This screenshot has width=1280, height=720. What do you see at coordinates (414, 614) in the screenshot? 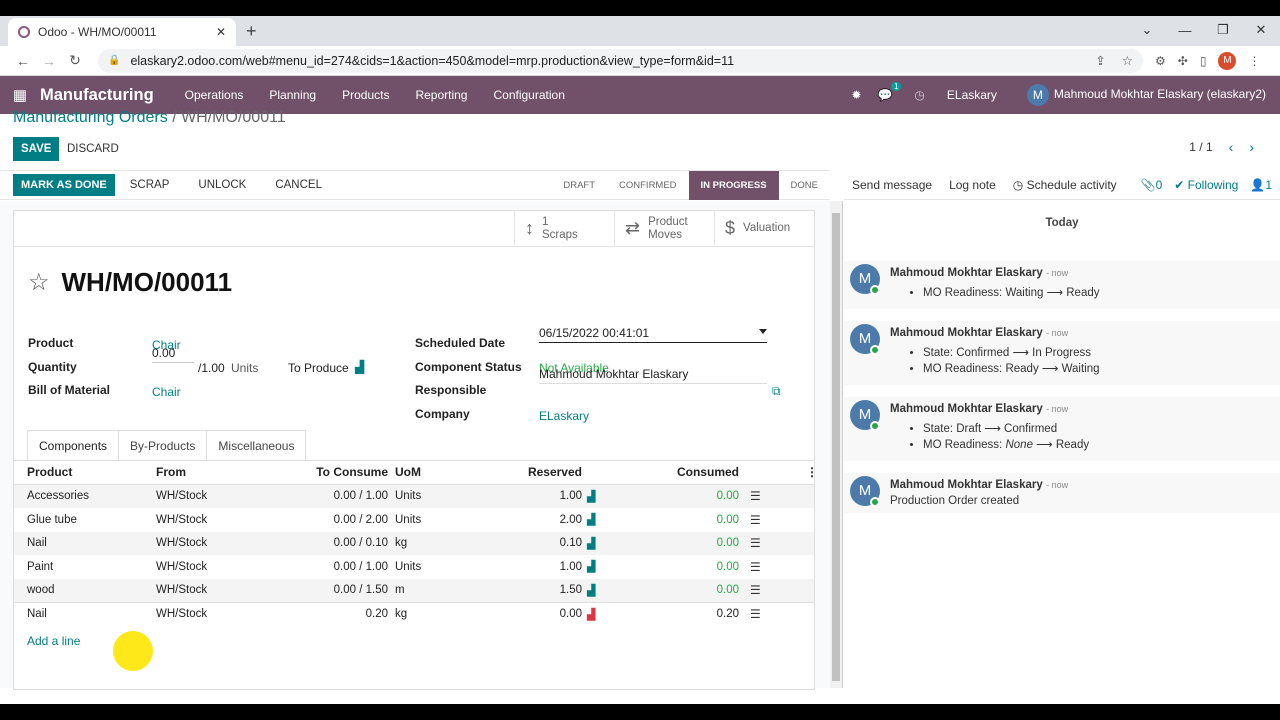
I see `table-row: Nail WH/Stock 0.20 kg 0.00 ▟ 0.20 ☰` at bounding box center [414, 614].